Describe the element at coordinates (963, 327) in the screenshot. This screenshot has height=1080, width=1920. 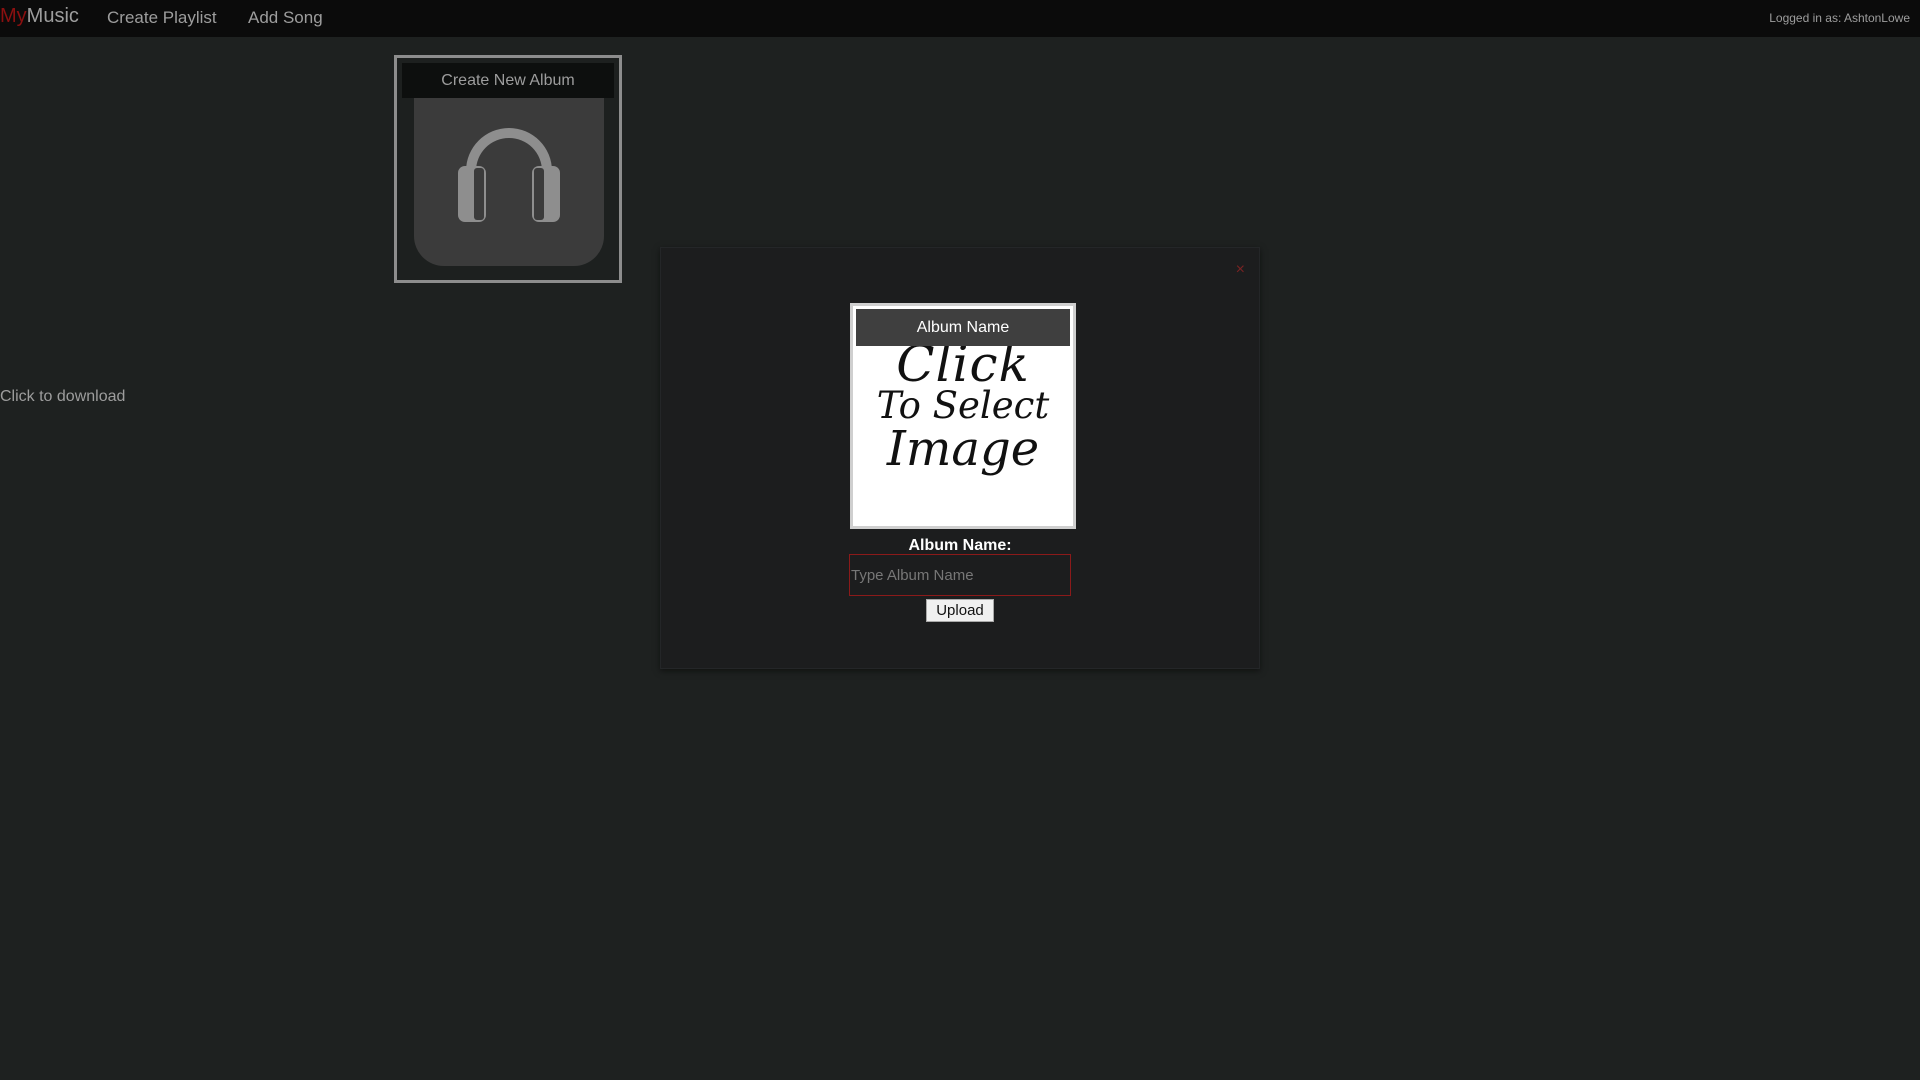
I see `album-name-preview: Album Name` at that location.